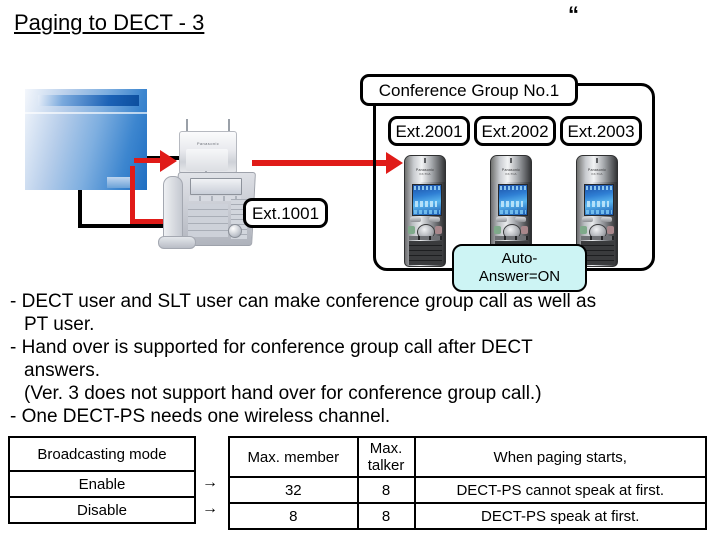  Describe the element at coordinates (425, 253) in the screenshot. I see `handset-keypad` at that location.